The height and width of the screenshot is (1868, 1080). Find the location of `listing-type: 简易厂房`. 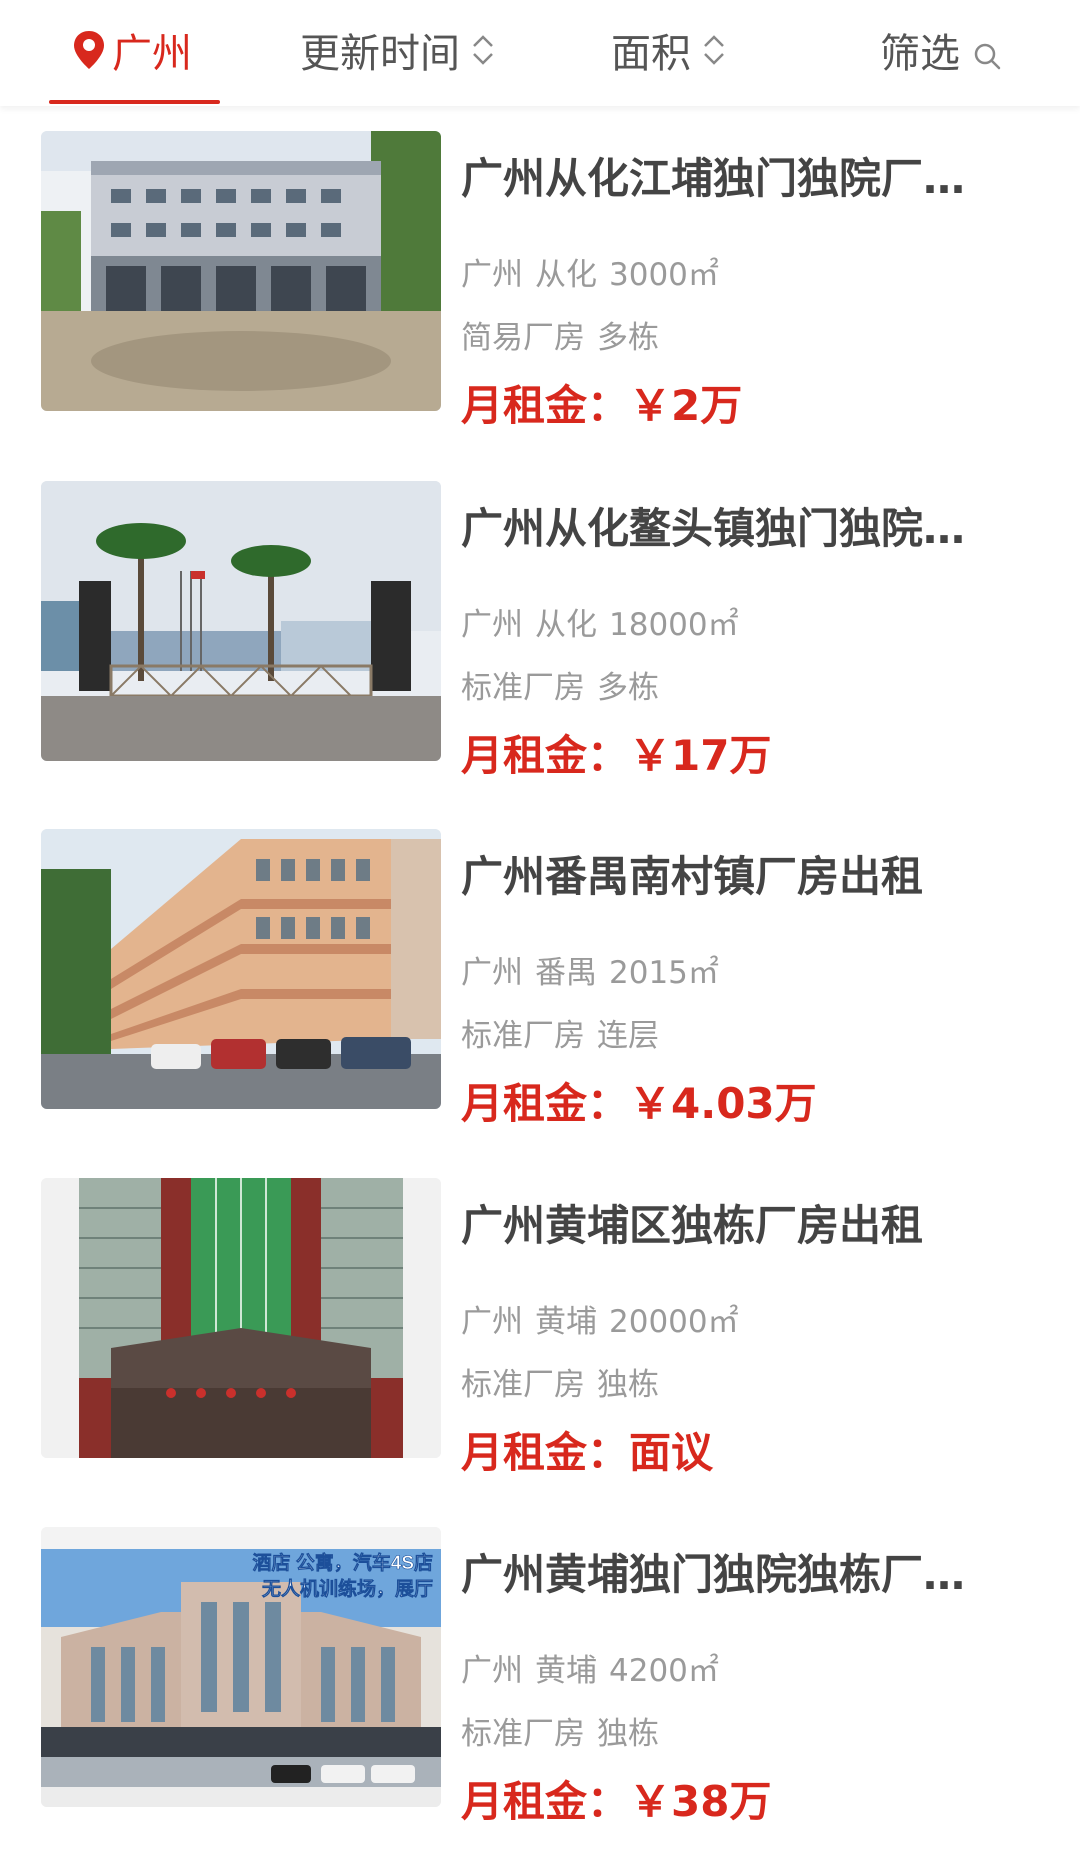

listing-type: 简易厂房 is located at coordinates (523, 338).